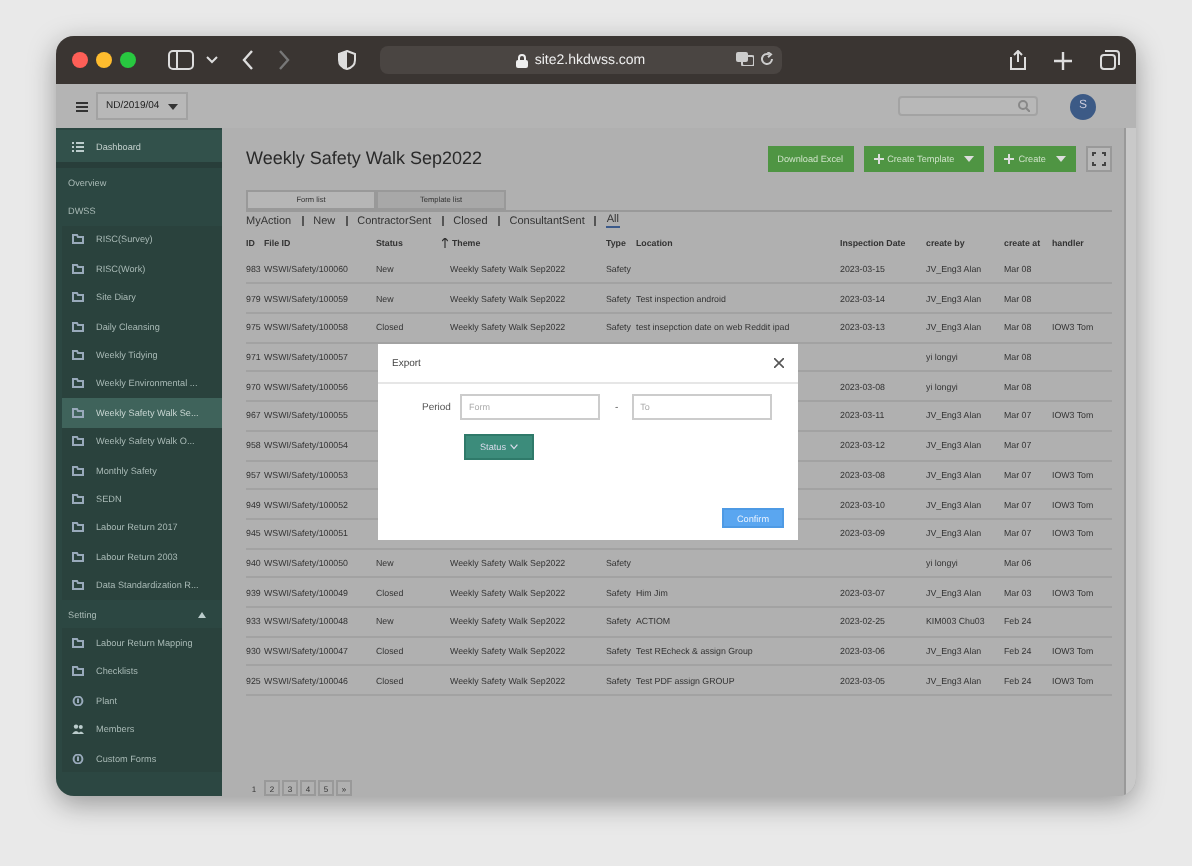 The width and height of the screenshot is (1192, 866). Describe the element at coordinates (78, 146) in the screenshot. I see `list-icon` at that location.